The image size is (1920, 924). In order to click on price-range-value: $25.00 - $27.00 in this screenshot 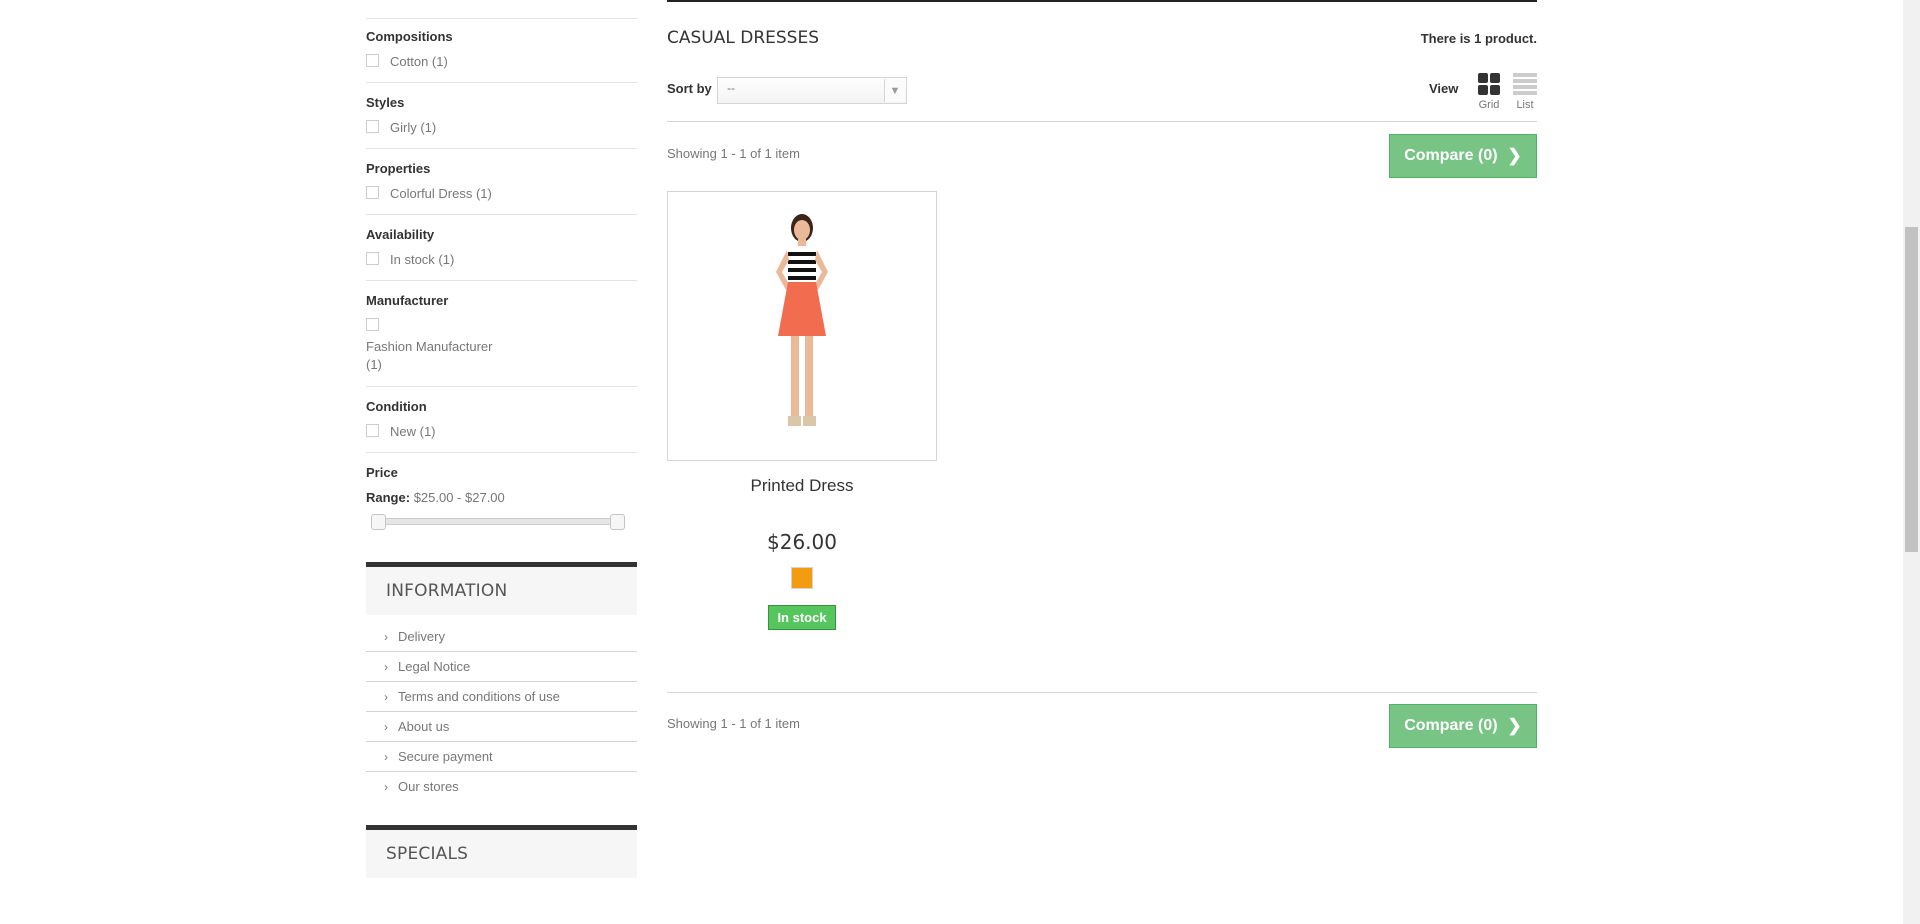, I will do `click(459, 497)`.